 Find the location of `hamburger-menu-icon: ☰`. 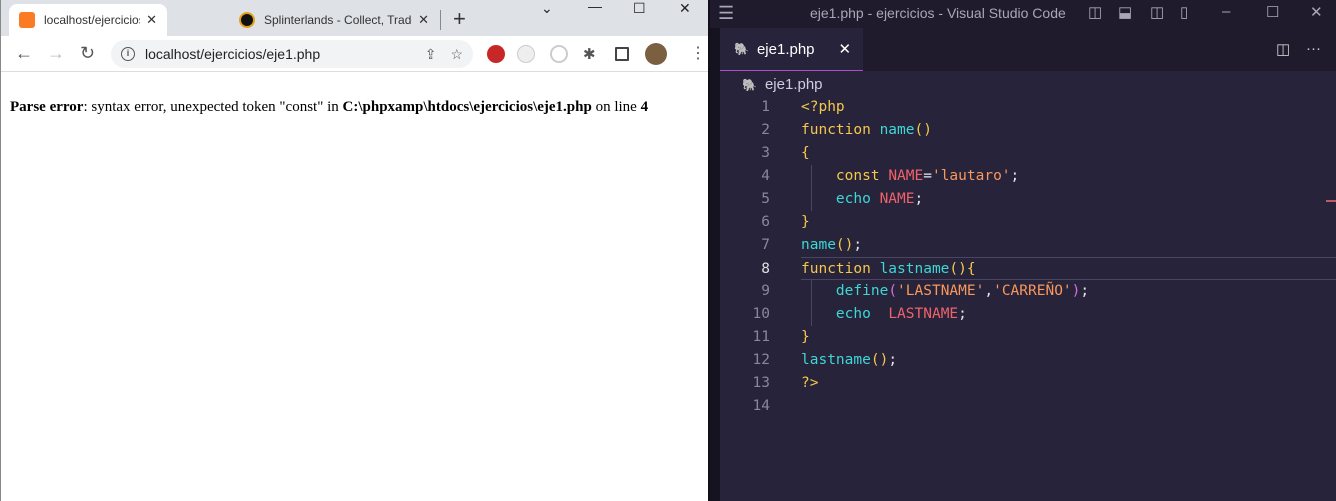

hamburger-menu-icon: ☰ is located at coordinates (726, 13).